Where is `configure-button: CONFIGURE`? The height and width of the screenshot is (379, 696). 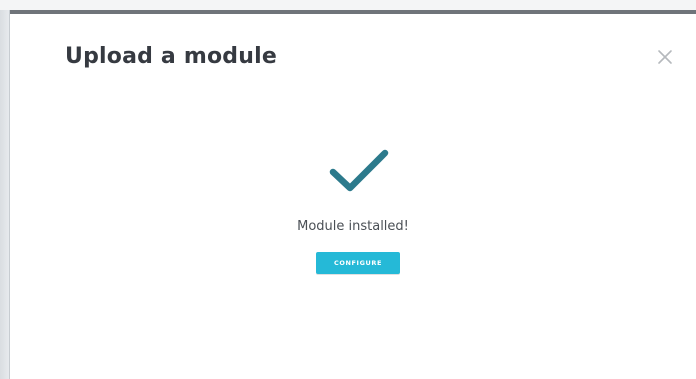
configure-button: CONFIGURE is located at coordinates (358, 263).